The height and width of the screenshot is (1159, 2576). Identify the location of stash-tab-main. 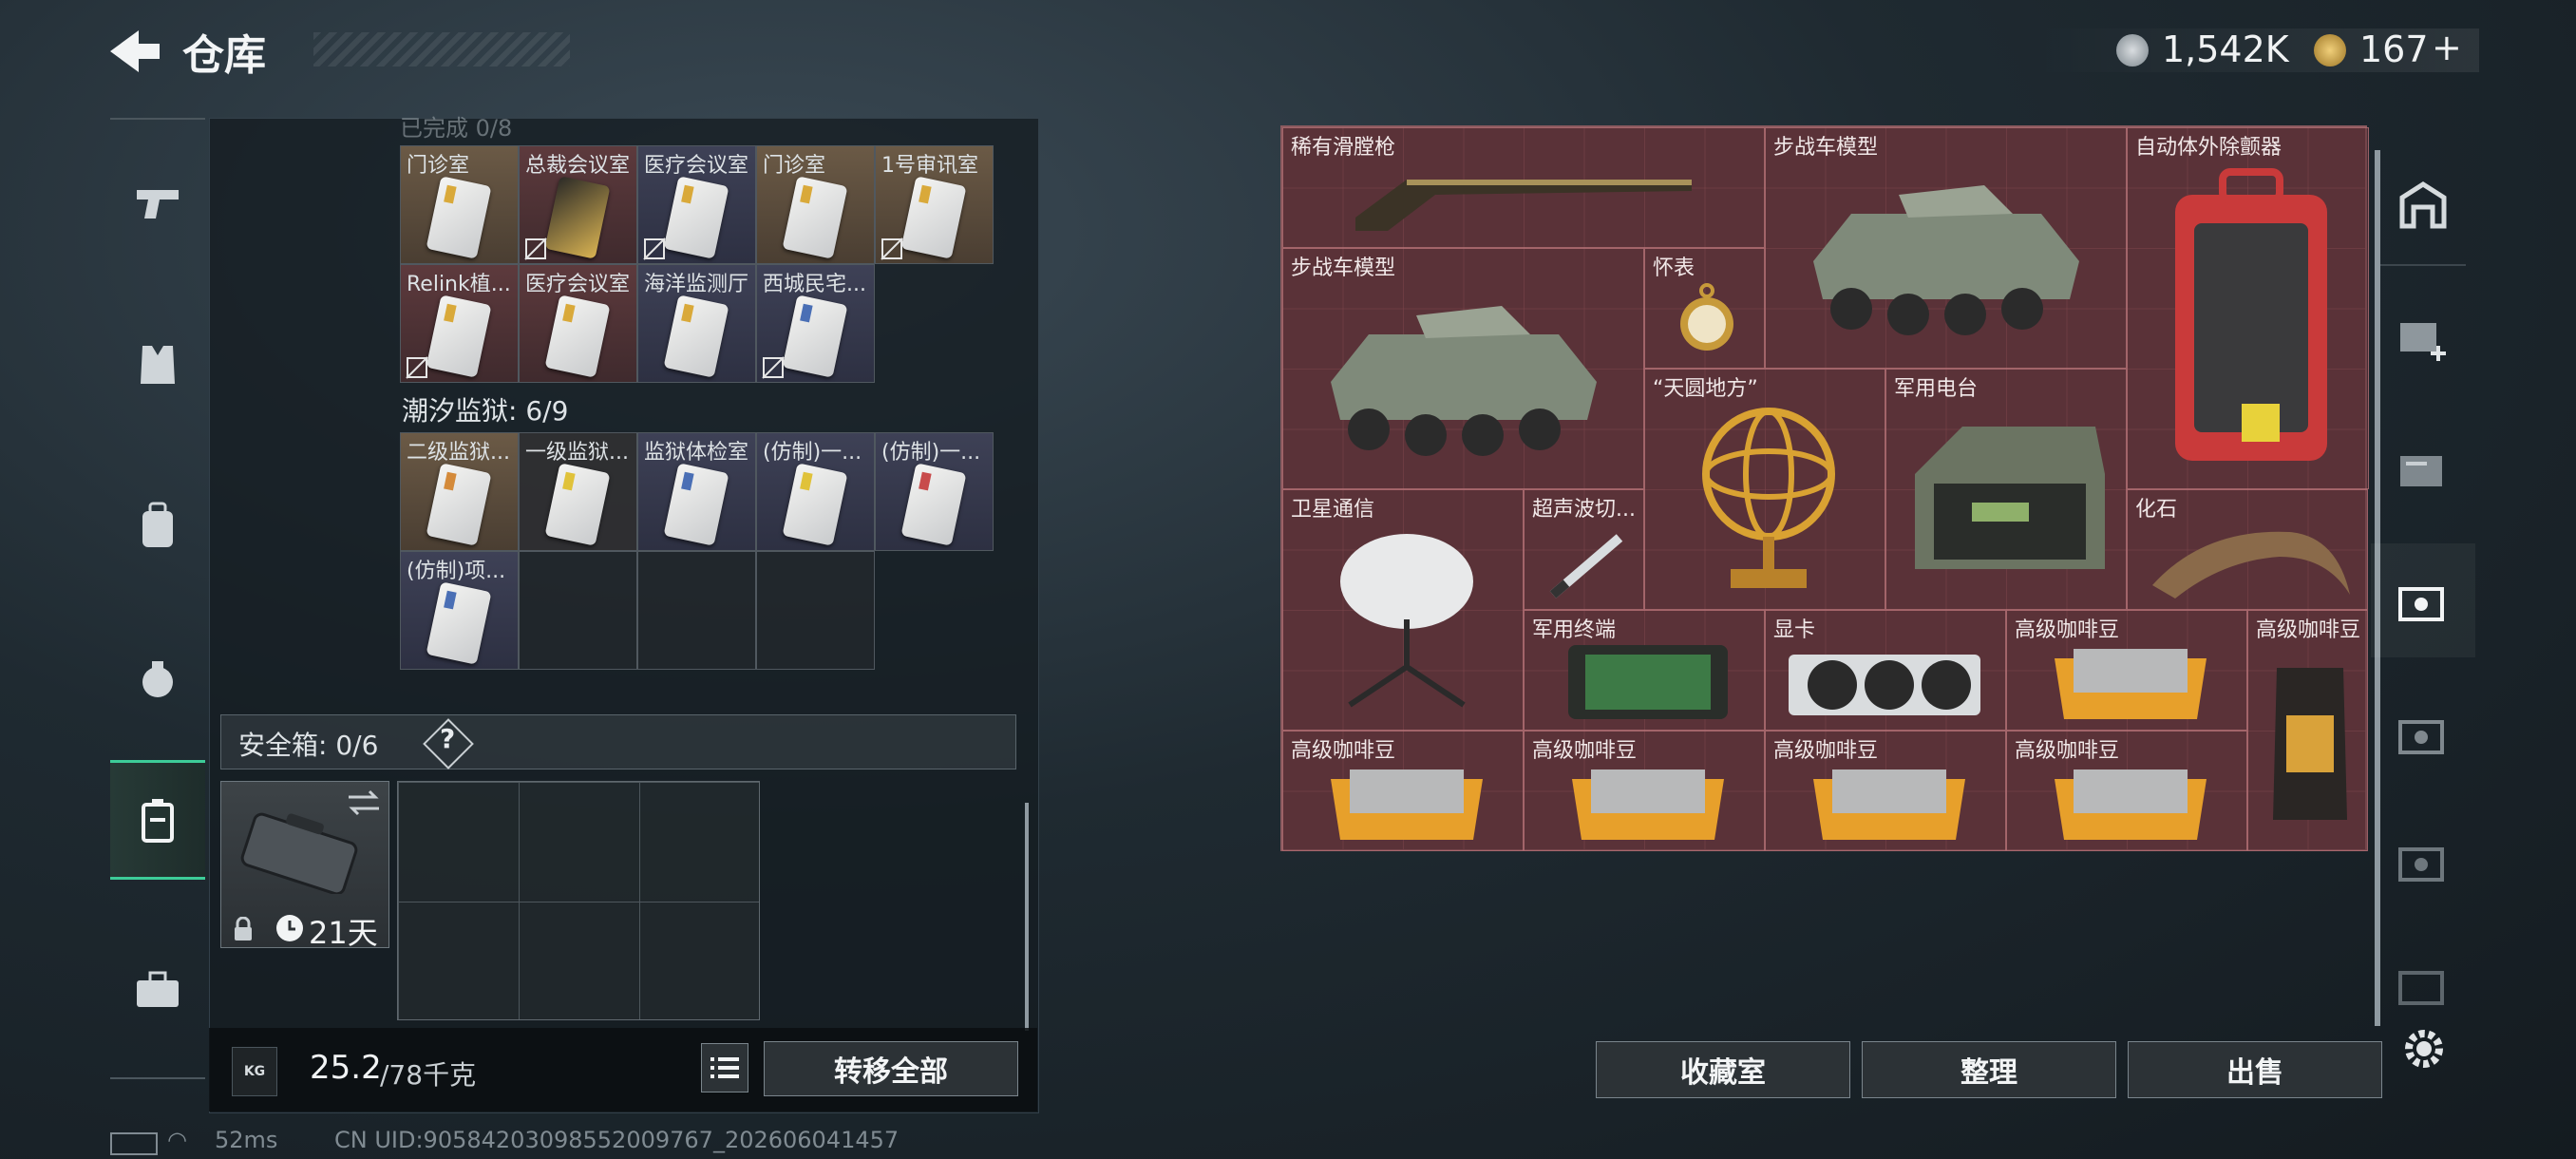
(2423, 205).